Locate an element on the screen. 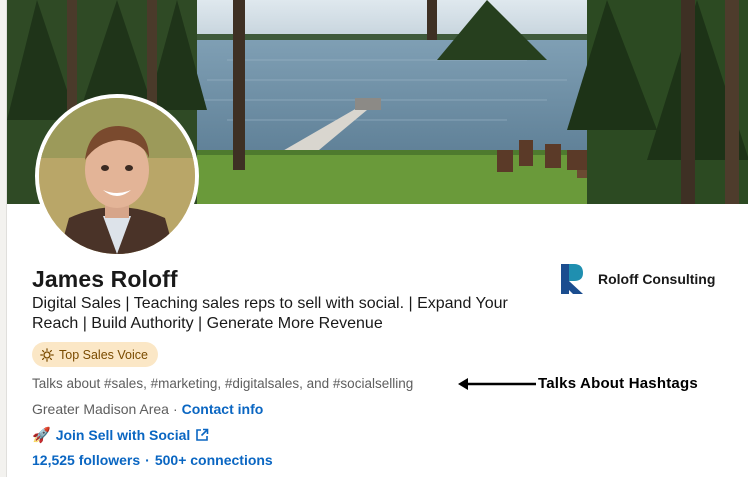 The image size is (748, 477). rocket-icon: 🚀 is located at coordinates (41, 435).